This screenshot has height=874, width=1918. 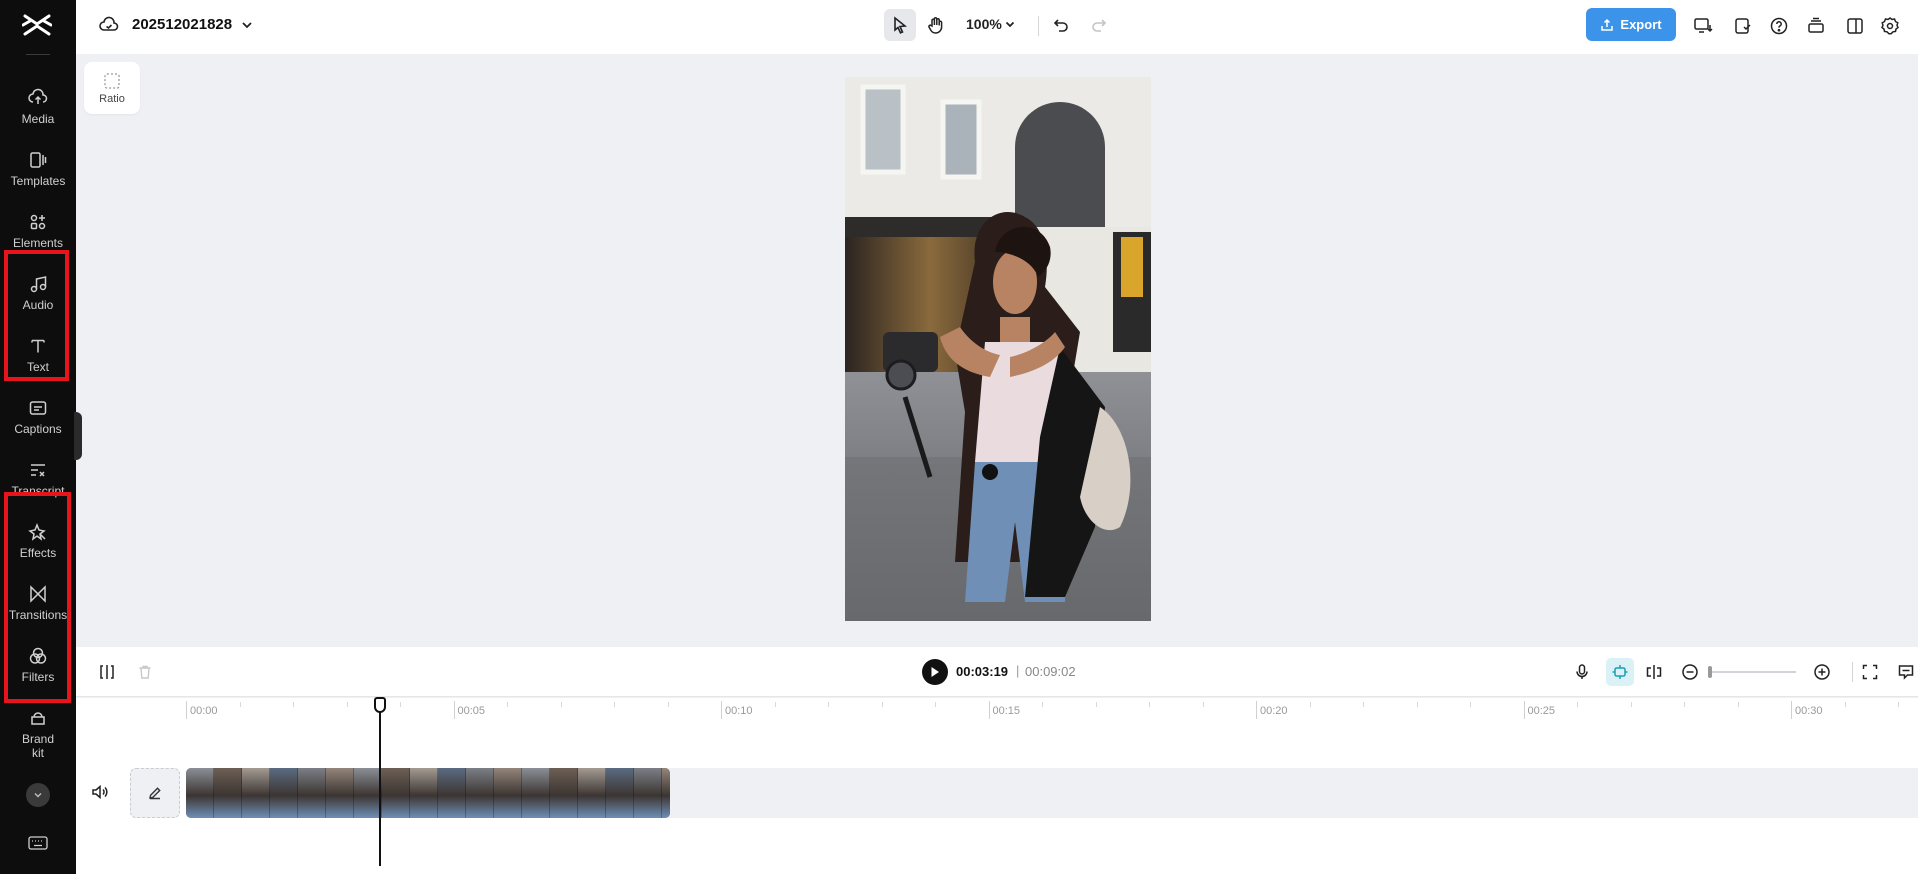 I want to click on cloud-sync-icon, so click(x=109, y=25).